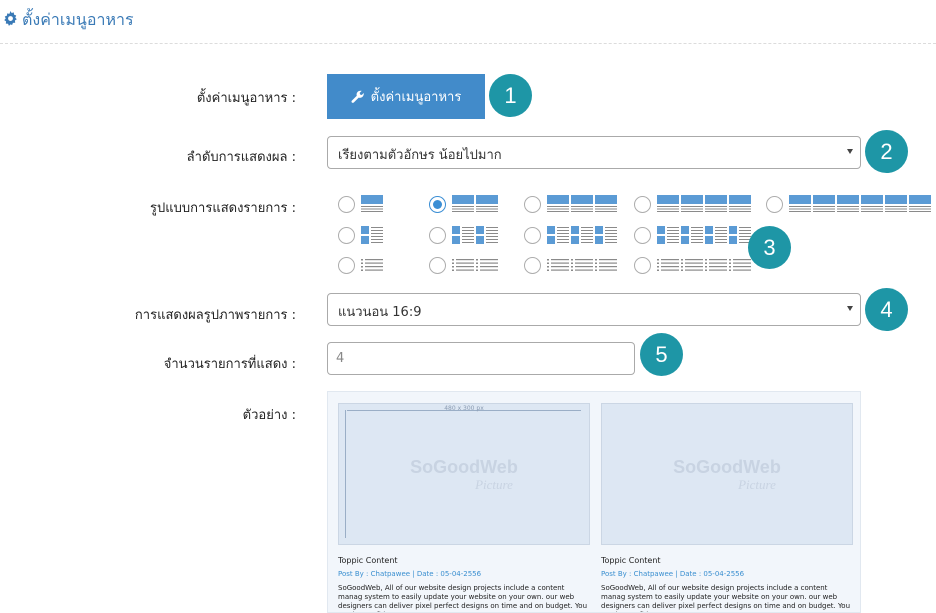  I want to click on display-layout-label: รูปแบบการแสดงรายการ :, so click(223, 208).